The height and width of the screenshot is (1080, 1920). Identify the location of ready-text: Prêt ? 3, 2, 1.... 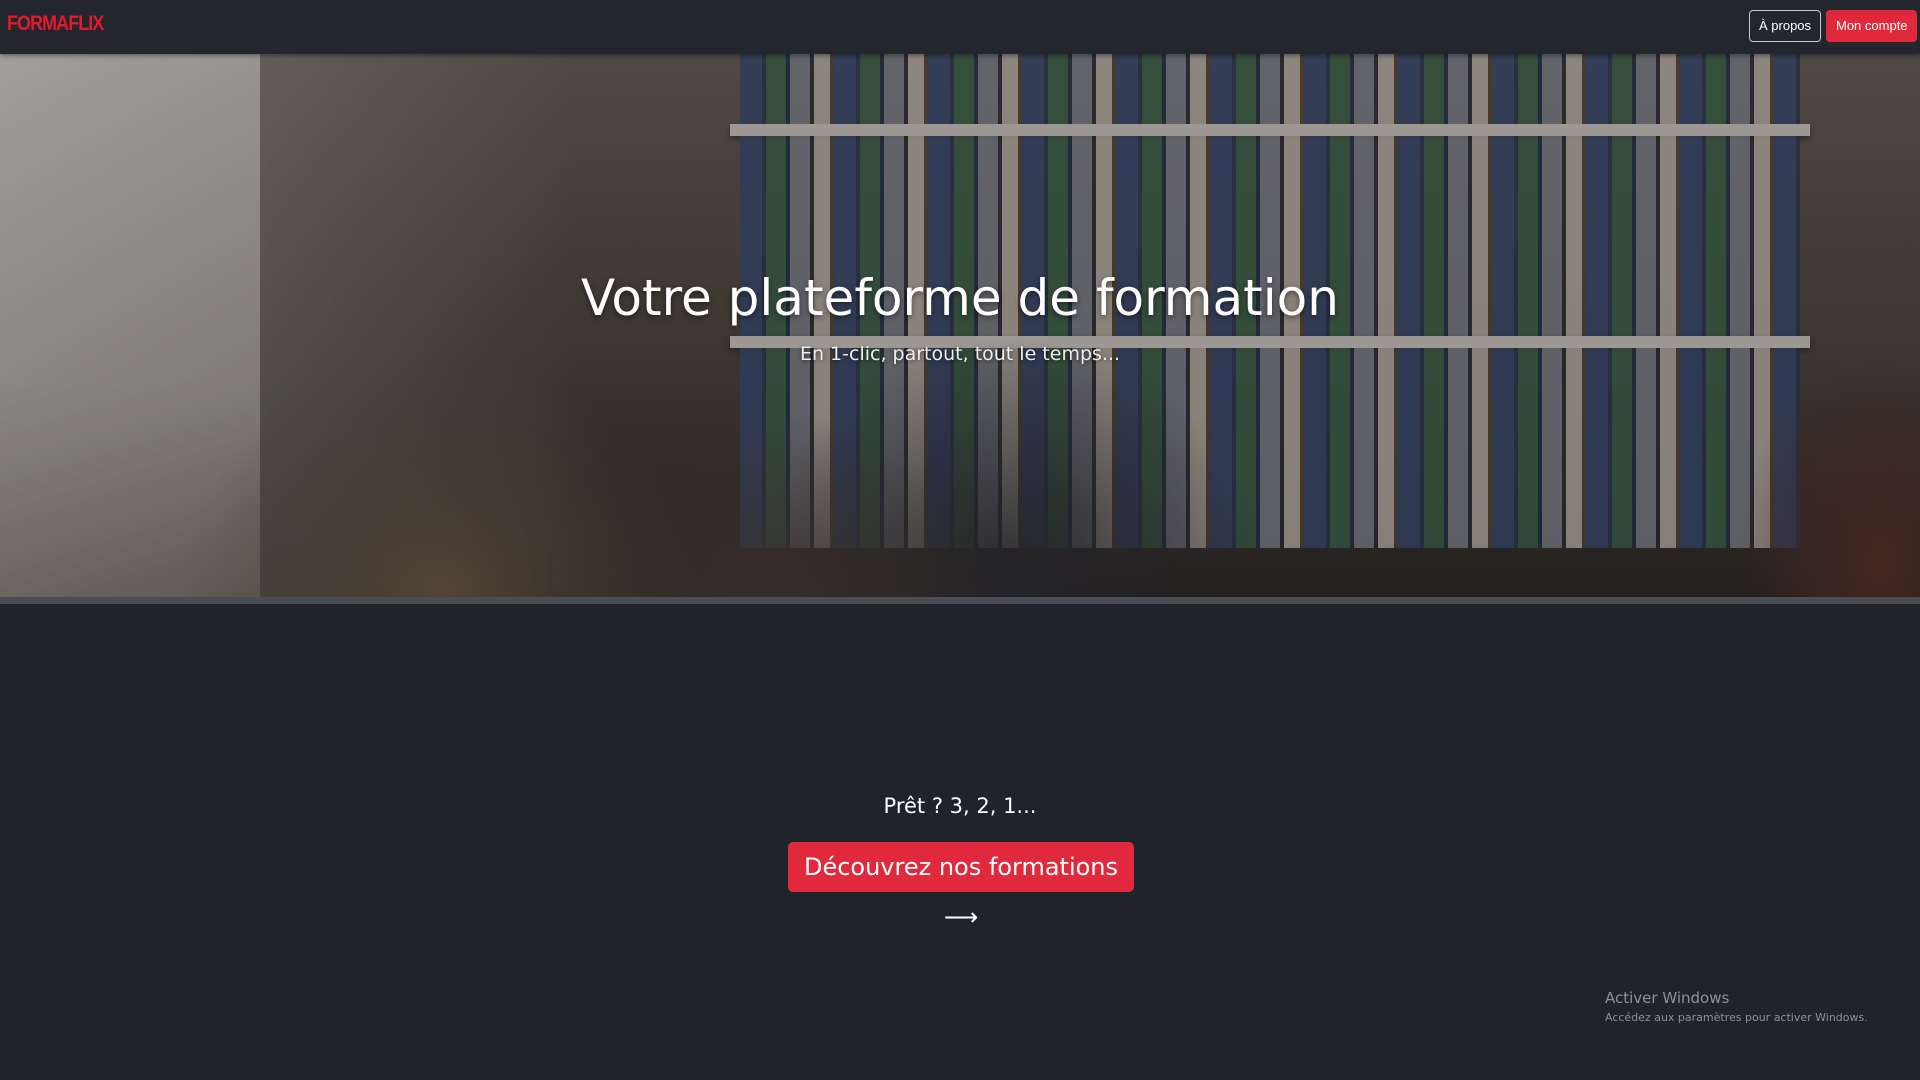
(960, 806).